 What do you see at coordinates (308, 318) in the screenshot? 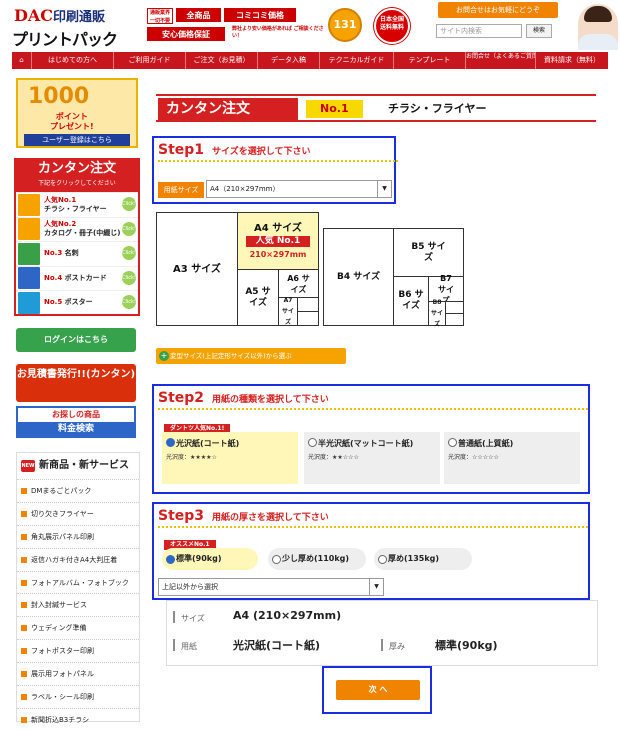
I see `size-a9` at bounding box center [308, 318].